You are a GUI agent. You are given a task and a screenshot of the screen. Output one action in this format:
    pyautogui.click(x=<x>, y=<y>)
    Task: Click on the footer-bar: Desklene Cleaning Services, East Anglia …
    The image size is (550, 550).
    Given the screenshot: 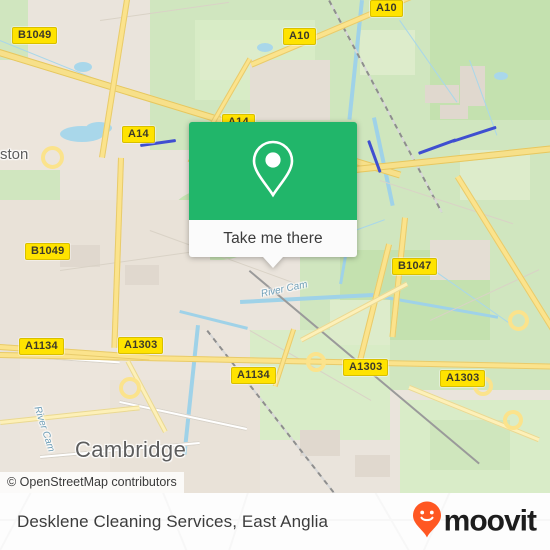 What is the action you would take?
    pyautogui.click(x=275, y=521)
    